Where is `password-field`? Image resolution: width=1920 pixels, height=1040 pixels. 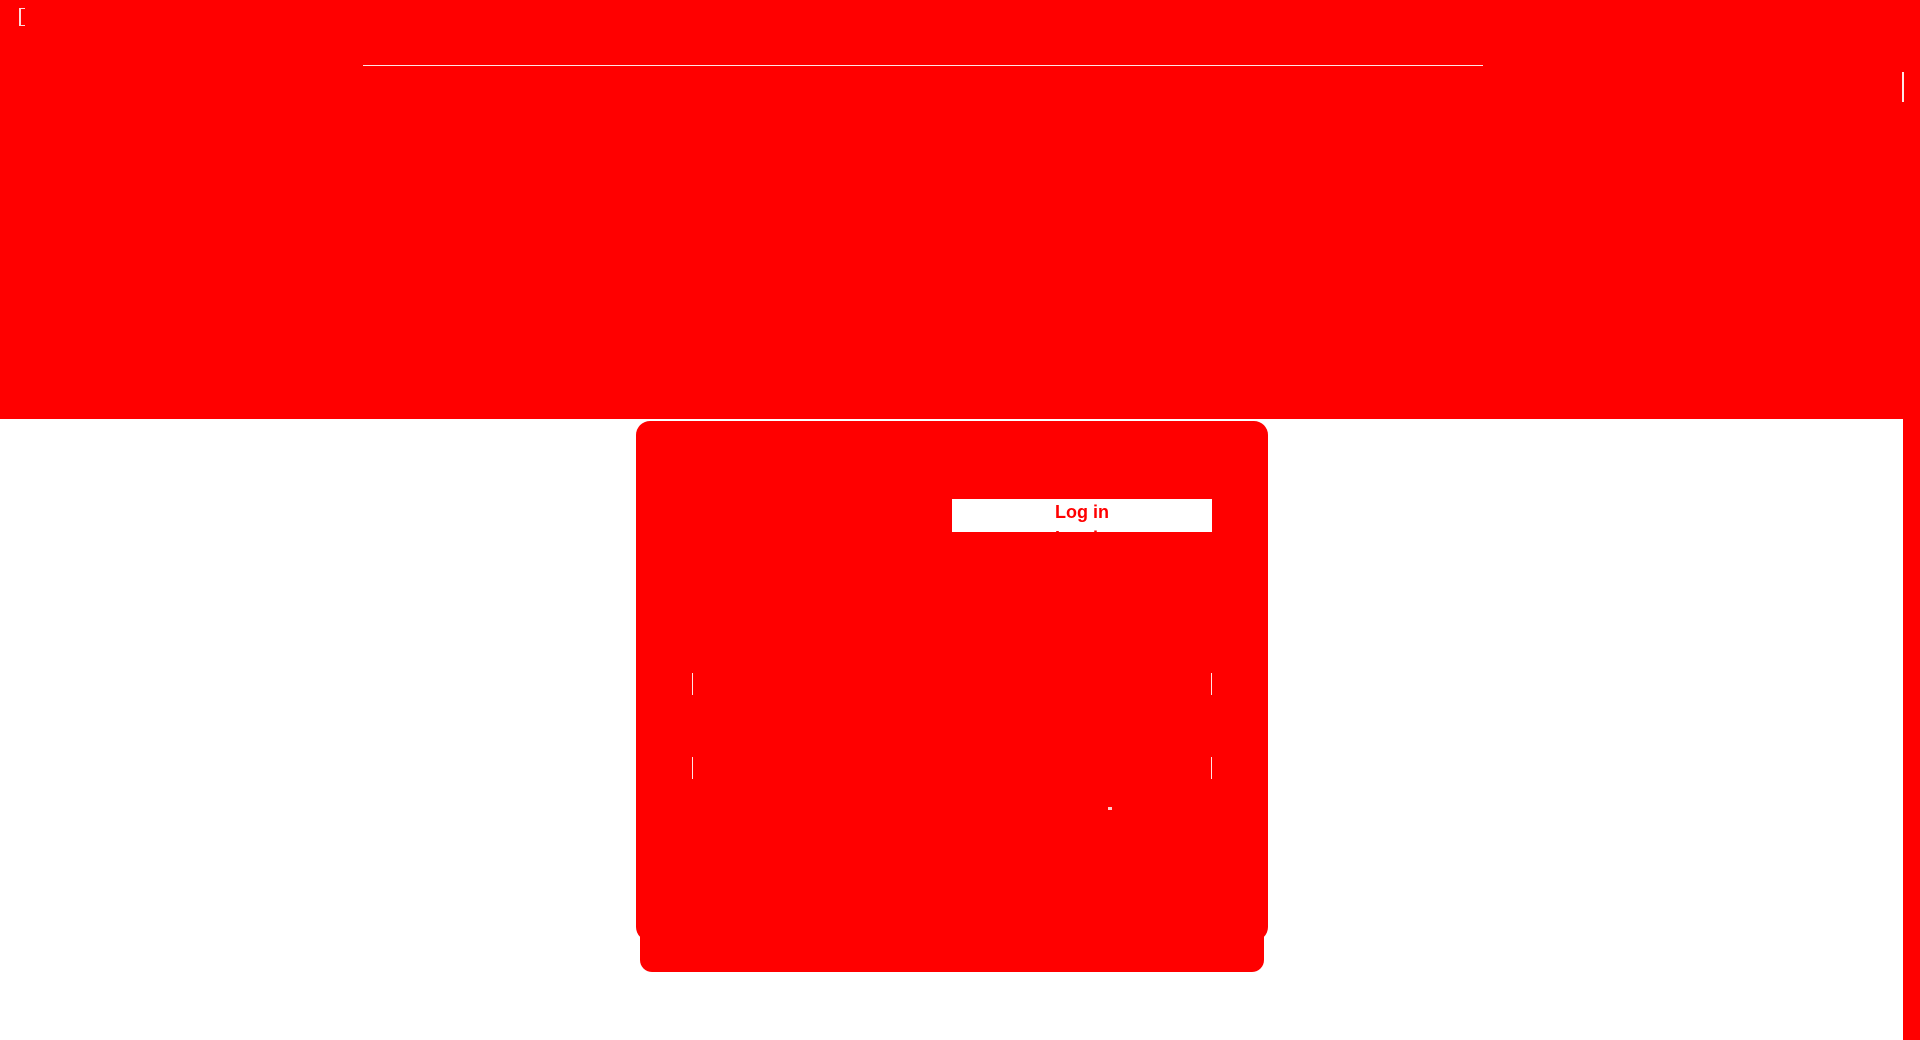
password-field is located at coordinates (952, 768).